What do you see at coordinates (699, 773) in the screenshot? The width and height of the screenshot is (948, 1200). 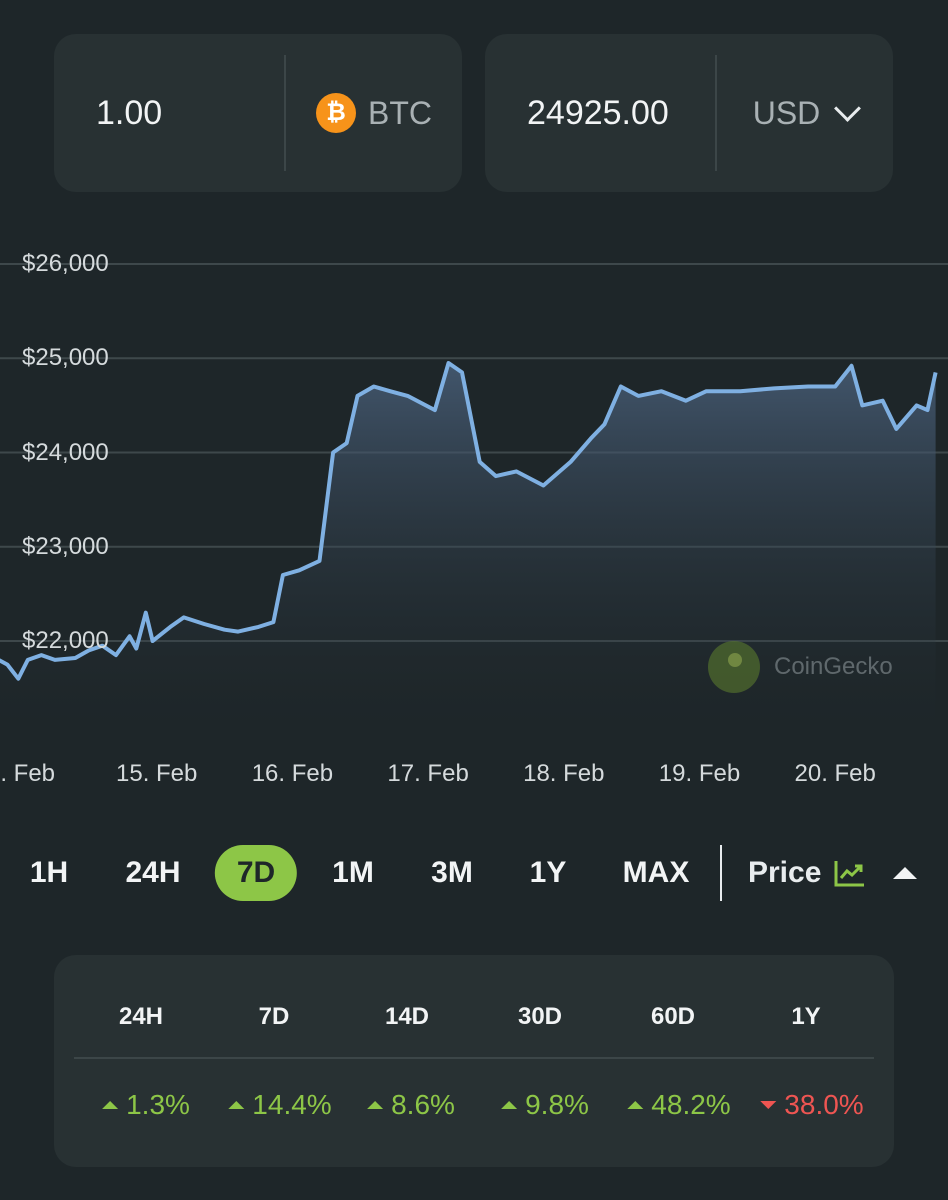 I see `x-tick-label: 19. Feb` at bounding box center [699, 773].